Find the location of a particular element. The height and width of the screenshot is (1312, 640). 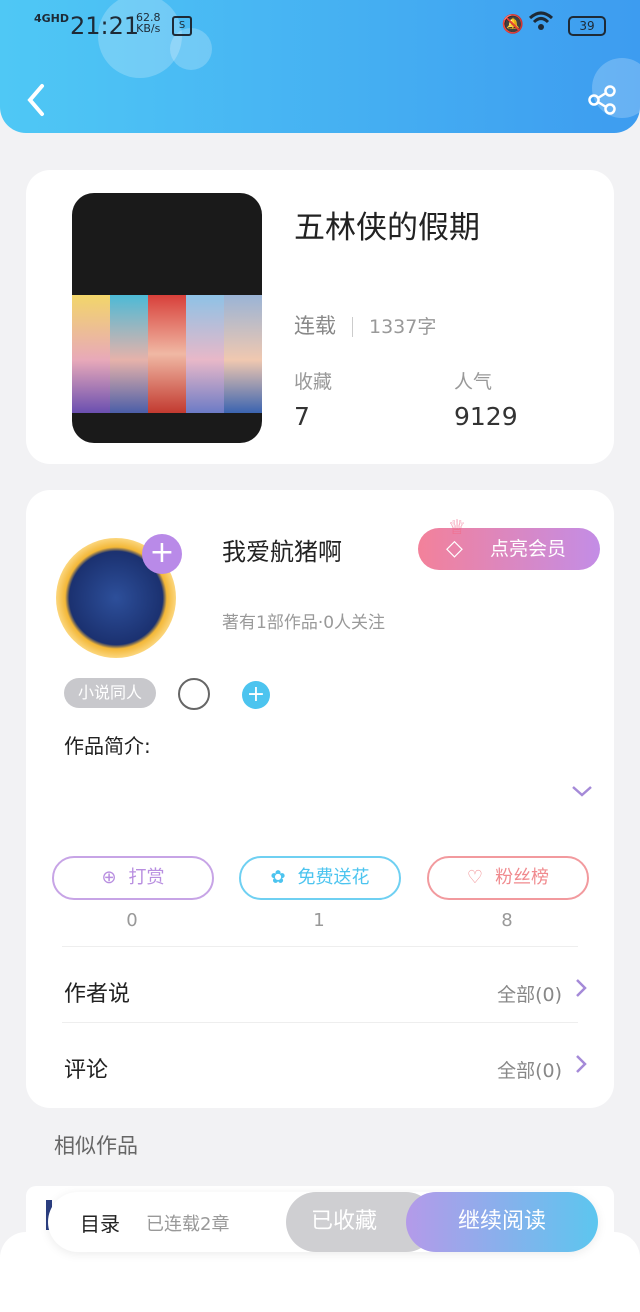

battery-icon: 39 is located at coordinates (587, 26).